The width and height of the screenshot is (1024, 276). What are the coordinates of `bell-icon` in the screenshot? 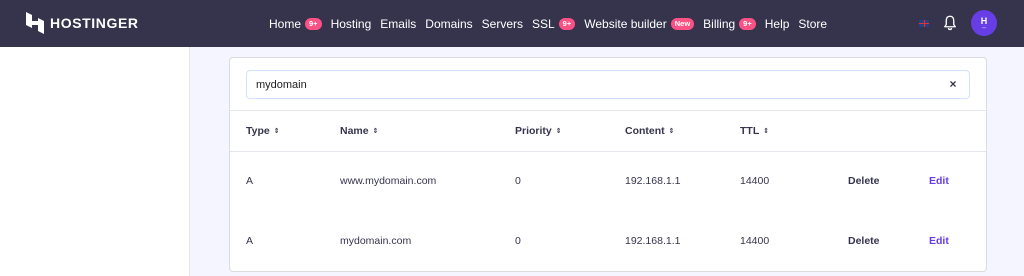 It's located at (950, 23).